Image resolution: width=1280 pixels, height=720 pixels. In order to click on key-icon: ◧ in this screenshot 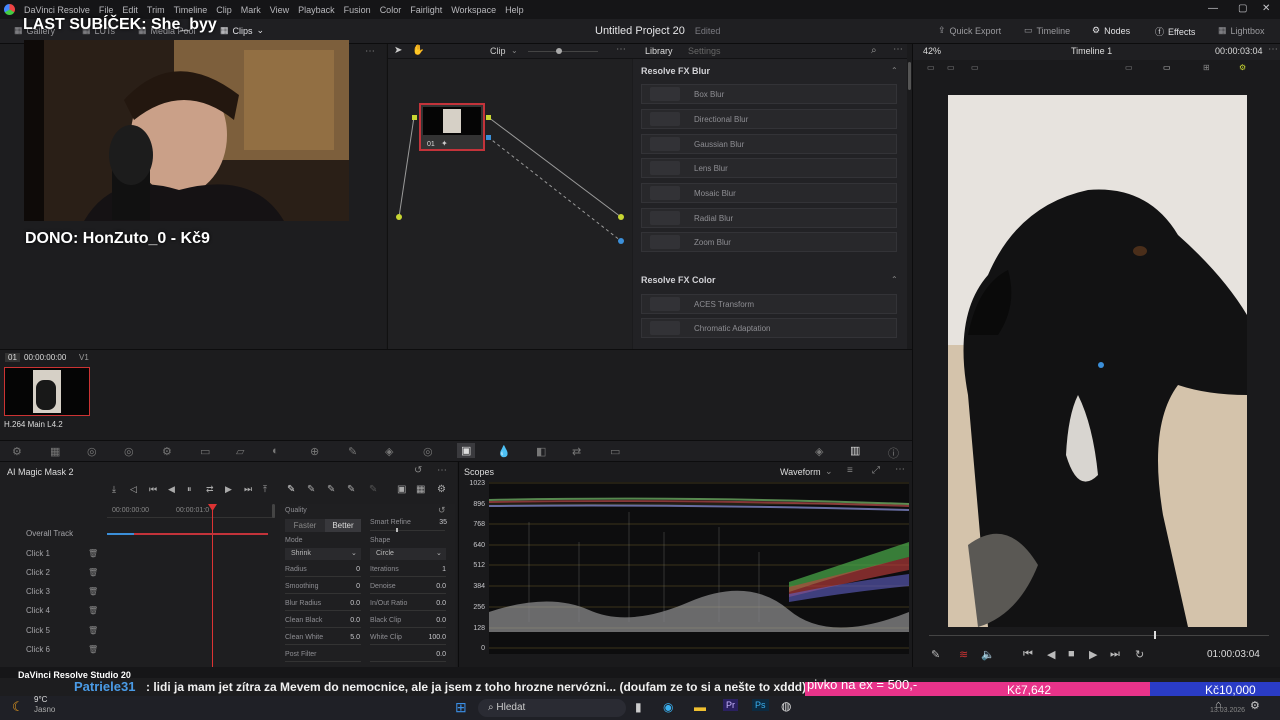, I will do `click(541, 451)`.